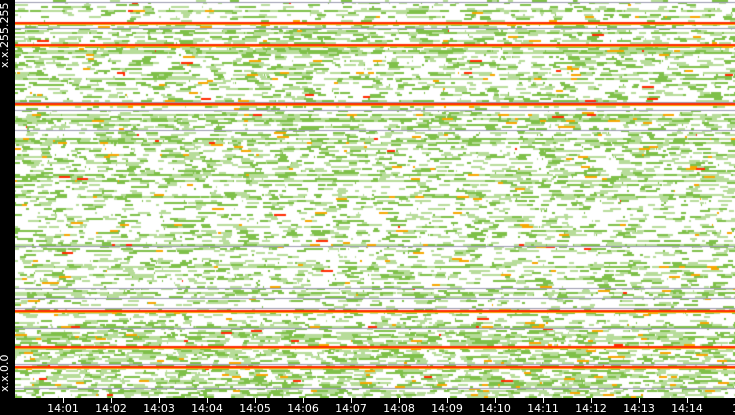 This screenshot has width=735, height=415. I want to click on x-tick-label: 14:08, so click(399, 408).